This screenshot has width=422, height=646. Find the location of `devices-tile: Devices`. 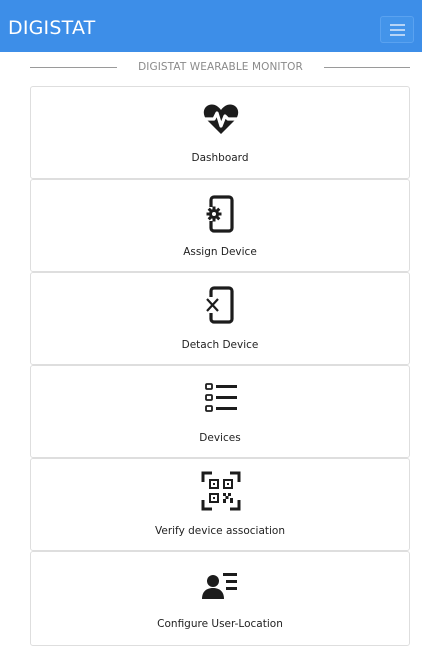

devices-tile: Devices is located at coordinates (220, 411).